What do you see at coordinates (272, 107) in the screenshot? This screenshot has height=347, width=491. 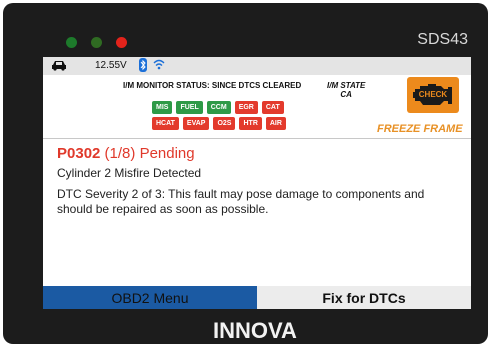 I see `monitor-badge-cat: CAT` at bounding box center [272, 107].